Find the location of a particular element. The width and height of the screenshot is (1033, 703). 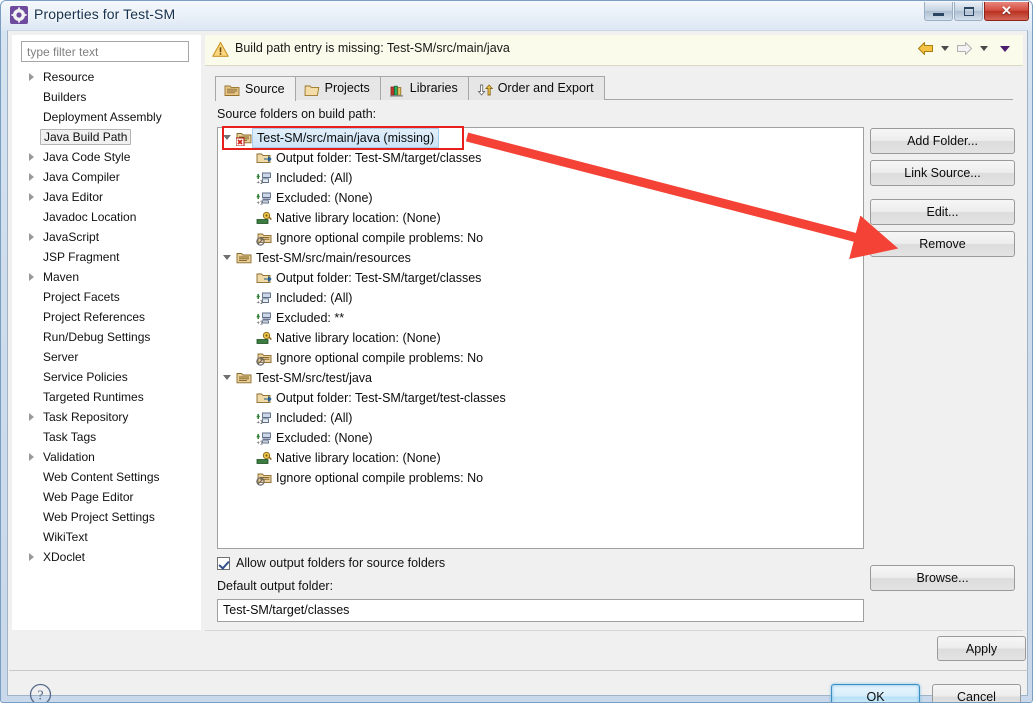

sidebar-item-web-page-editor: Web Page Editor is located at coordinates (106, 497).